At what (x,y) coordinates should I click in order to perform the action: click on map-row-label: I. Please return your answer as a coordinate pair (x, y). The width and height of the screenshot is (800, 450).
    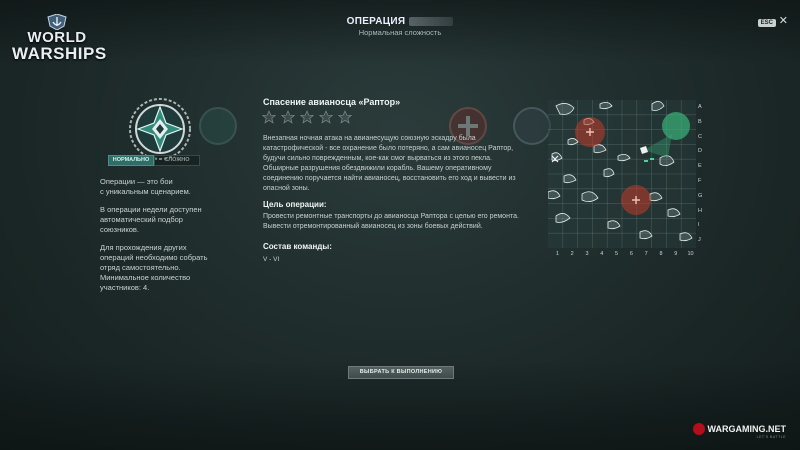
    Looking at the image, I should click on (699, 225).